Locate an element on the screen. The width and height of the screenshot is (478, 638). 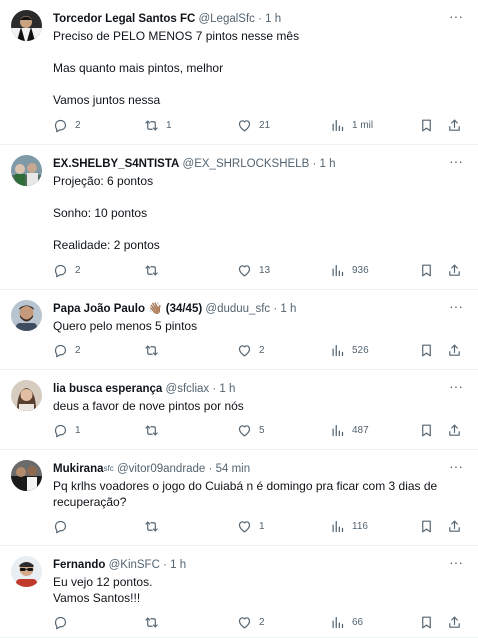
retweet-button: 1 is located at coordinates (158, 125).